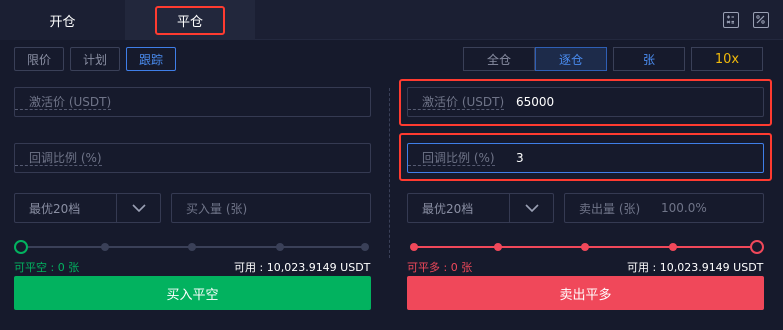  I want to click on right-price-select-label: 最优20档, so click(448, 208).